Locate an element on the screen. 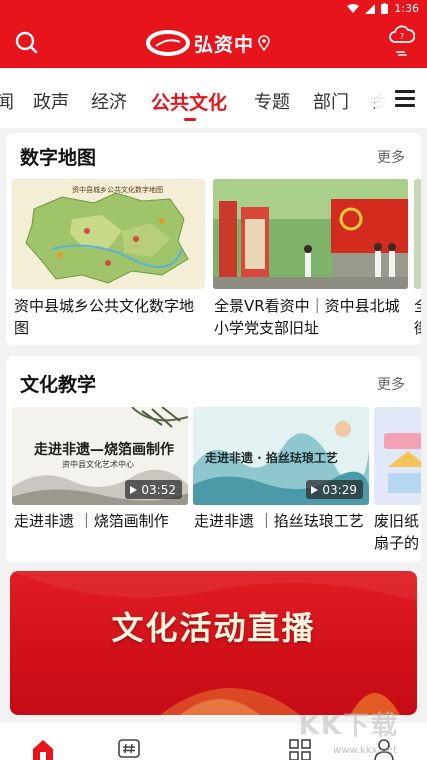  tab-departments: 部门 is located at coordinates (331, 101).